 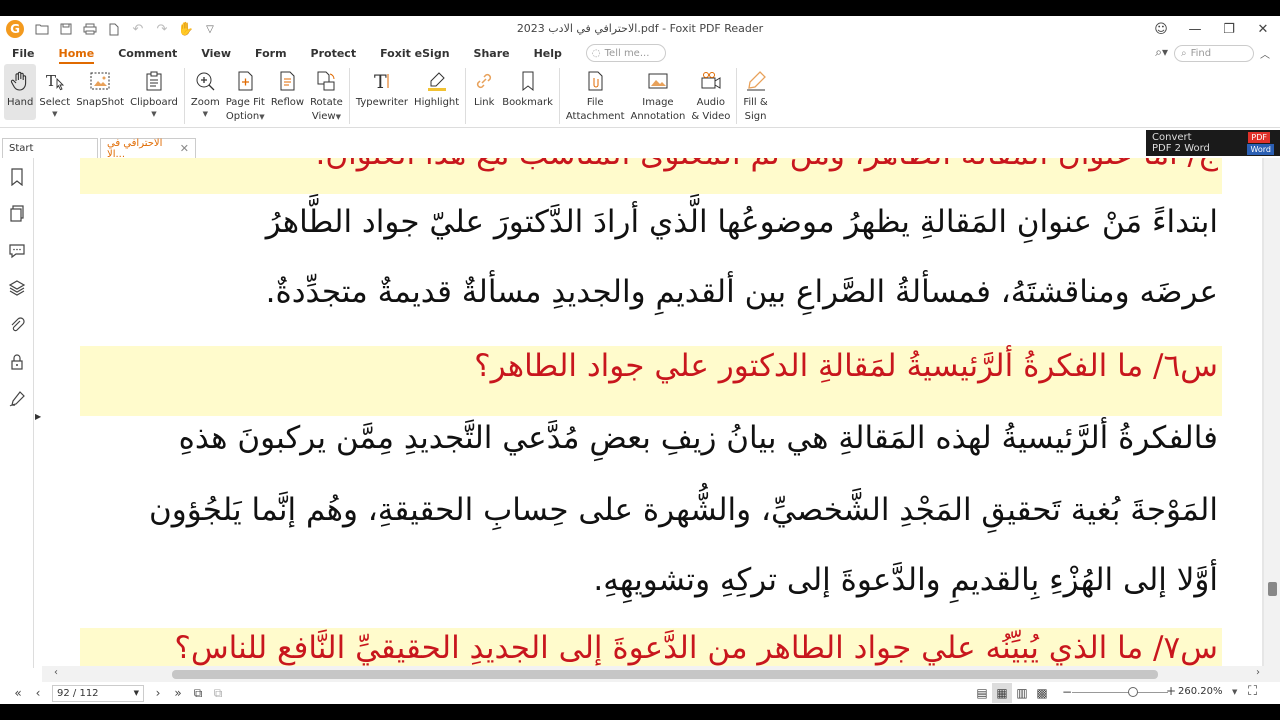 I want to click on menu-form: Form, so click(x=271, y=53).